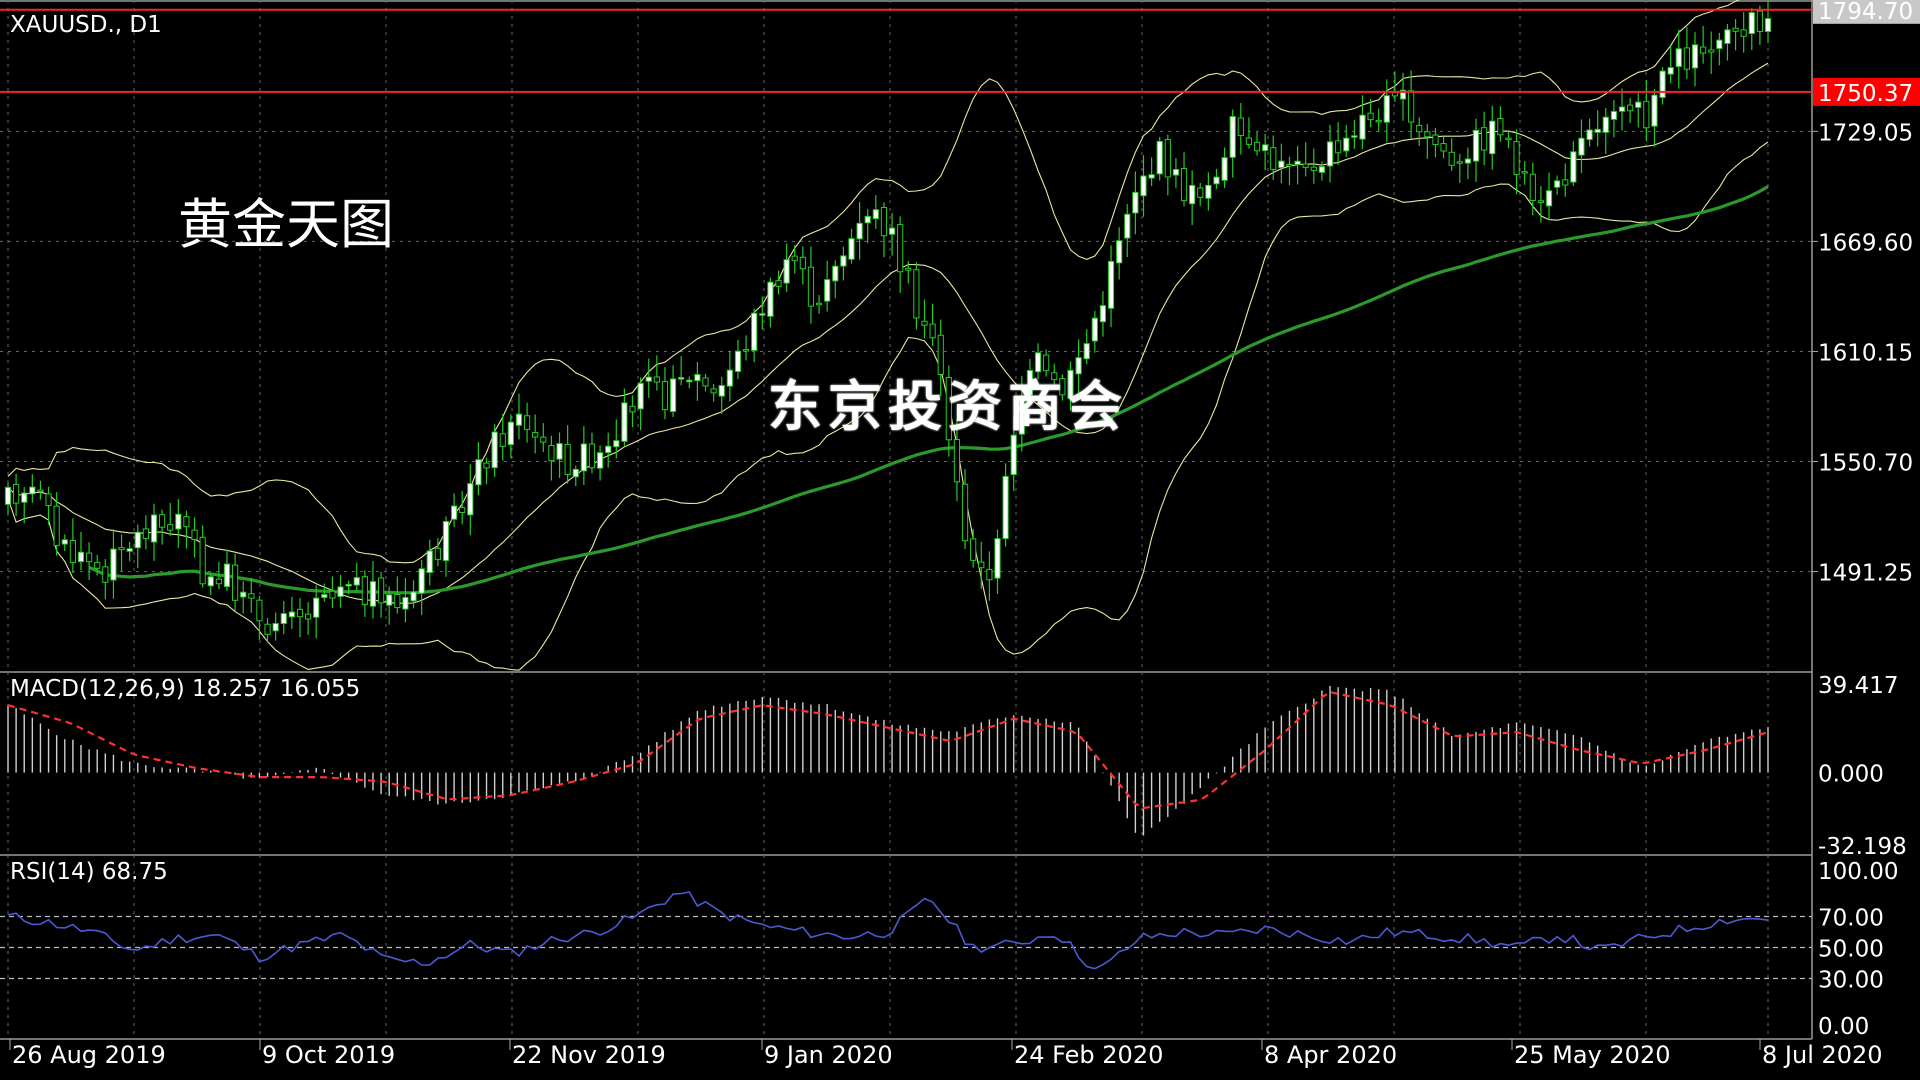 This screenshot has height=1080, width=1920. What do you see at coordinates (1865, 464) in the screenshot?
I see `price-tick-label: 1550.70` at bounding box center [1865, 464].